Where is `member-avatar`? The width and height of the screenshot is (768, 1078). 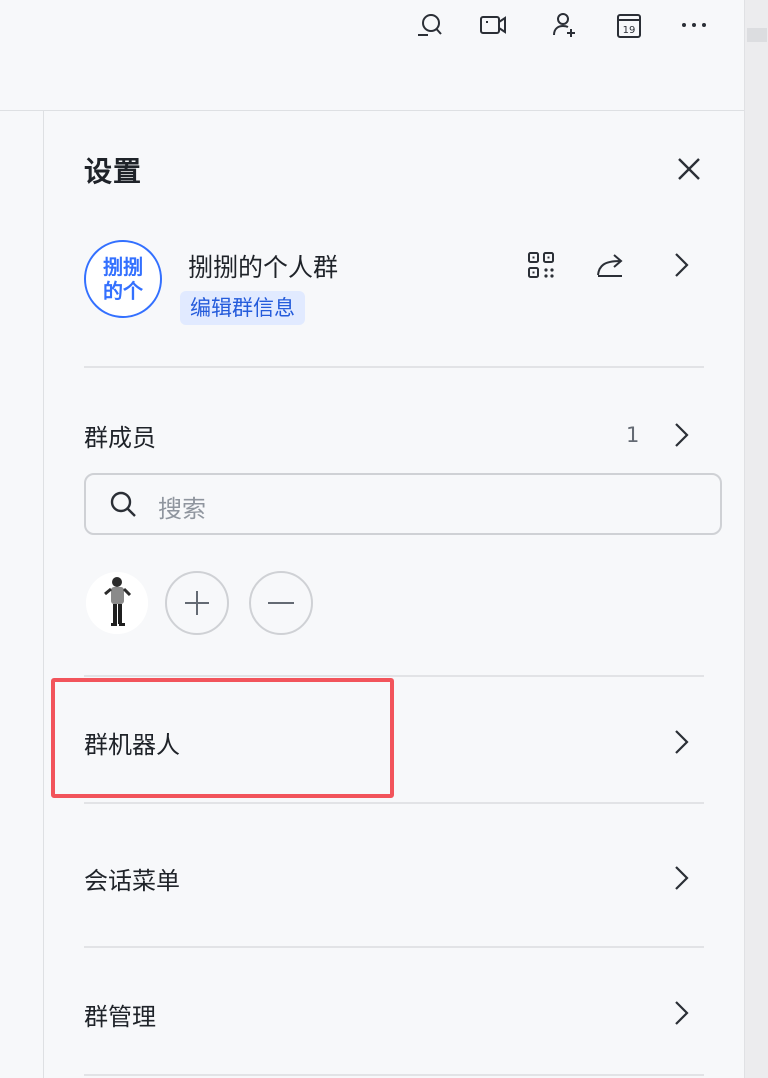
member-avatar is located at coordinates (117, 603).